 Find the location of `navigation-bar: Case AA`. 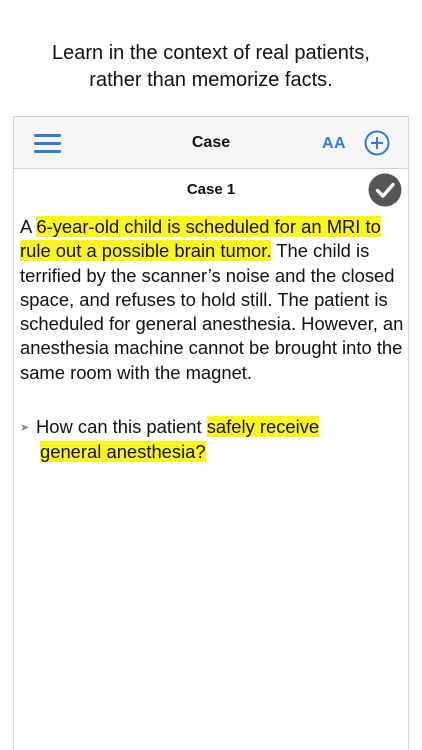

navigation-bar: Case AA is located at coordinates (211, 143).